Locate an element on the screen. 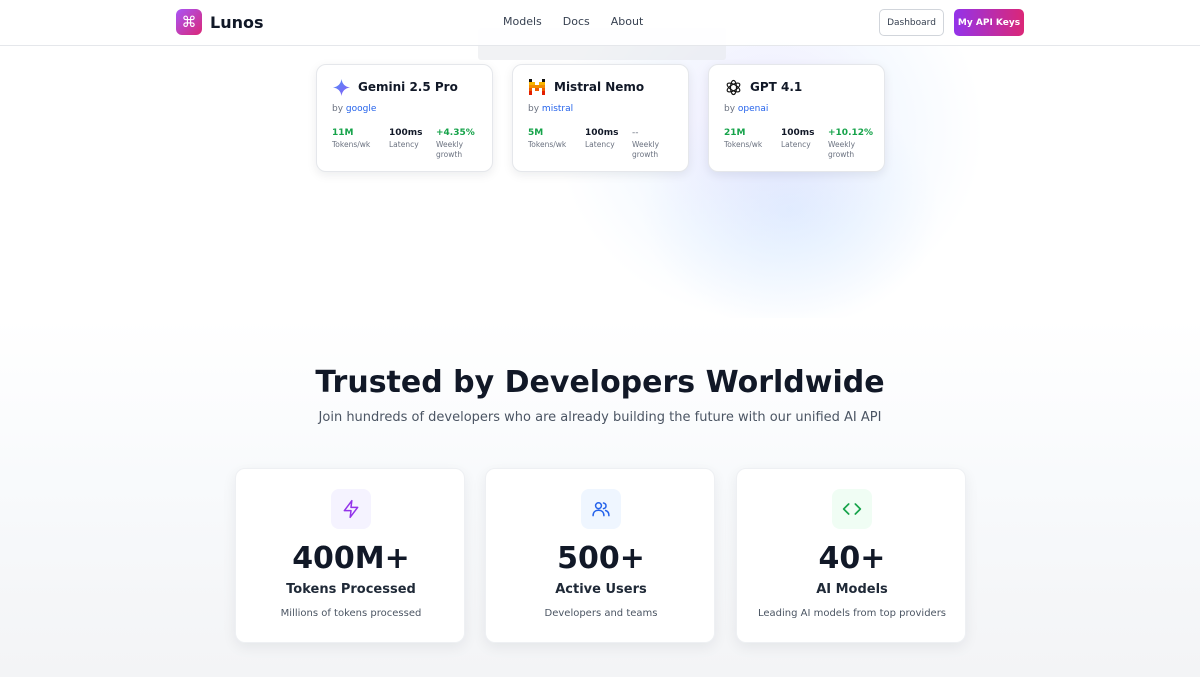 The height and width of the screenshot is (677, 1200). openai-logo-icon is located at coordinates (733, 87).